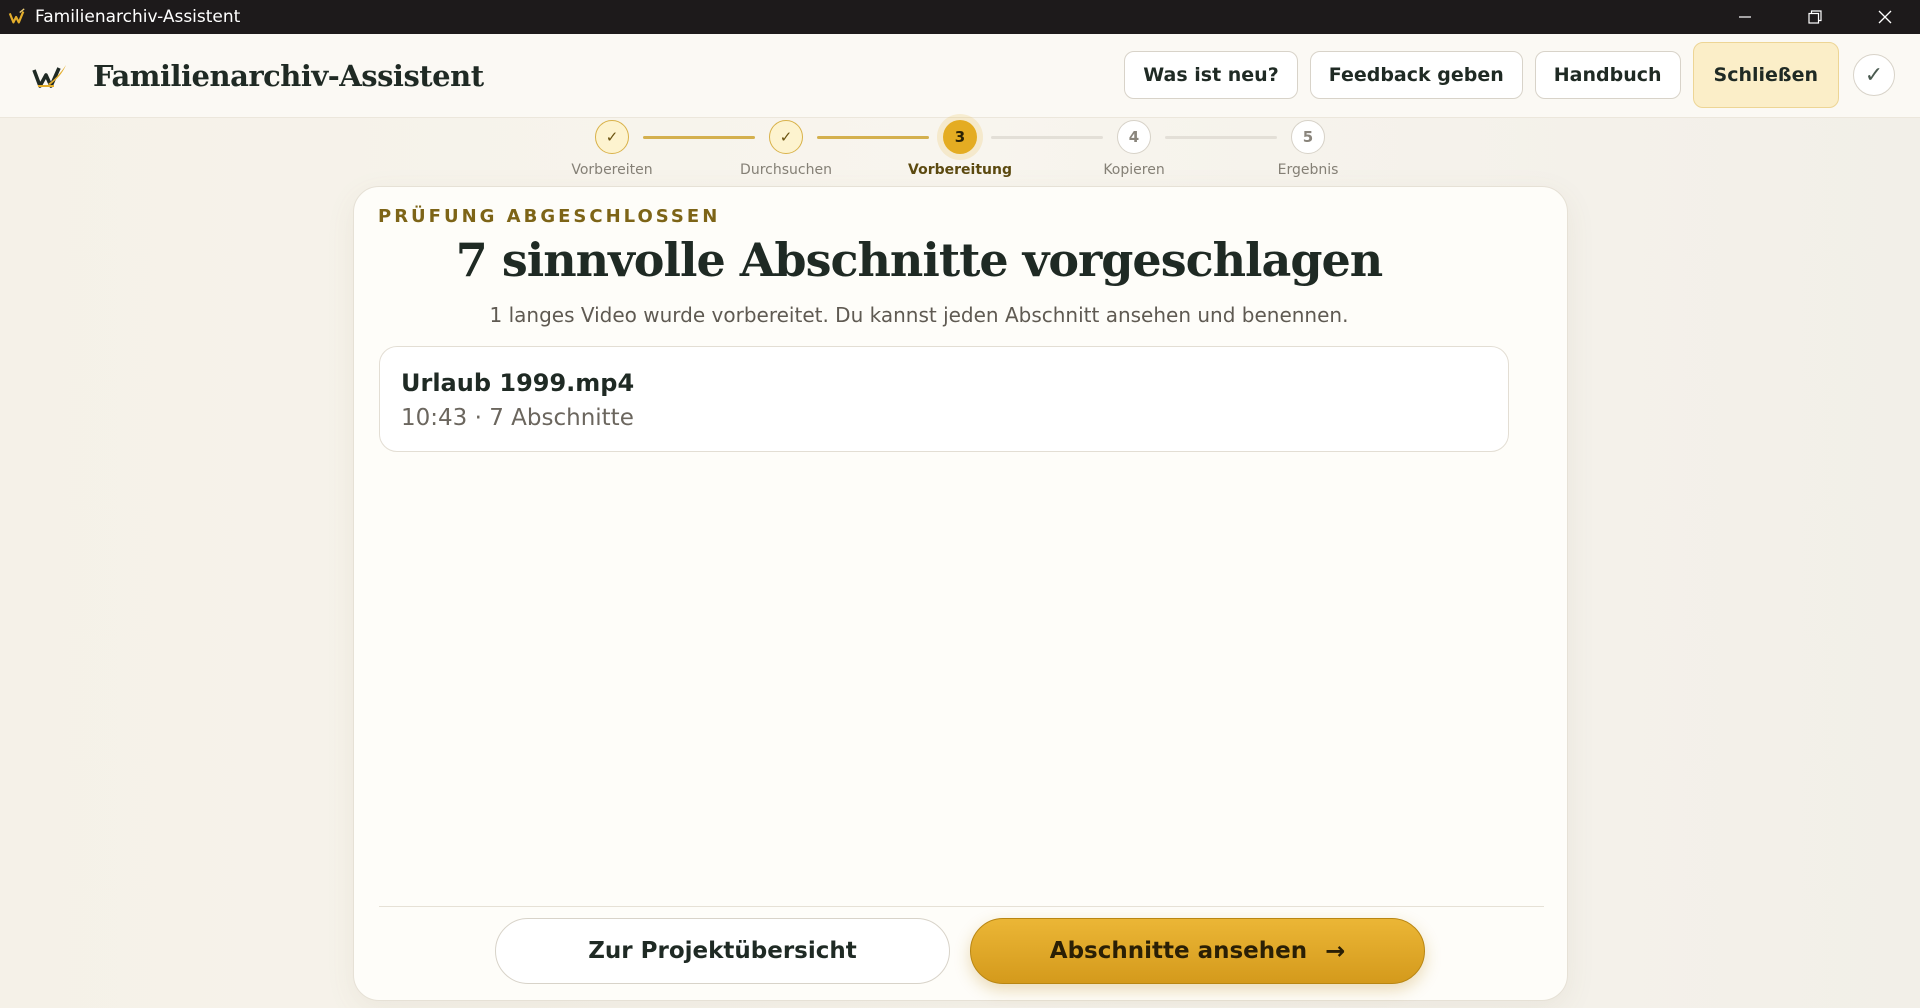 This screenshot has width=1920, height=1008. I want to click on step-number: 4, so click(1134, 137).